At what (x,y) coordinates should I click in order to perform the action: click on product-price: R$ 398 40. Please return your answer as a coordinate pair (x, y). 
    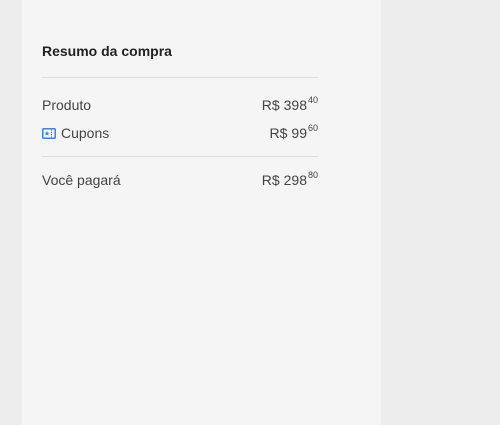
    Looking at the image, I should click on (290, 105).